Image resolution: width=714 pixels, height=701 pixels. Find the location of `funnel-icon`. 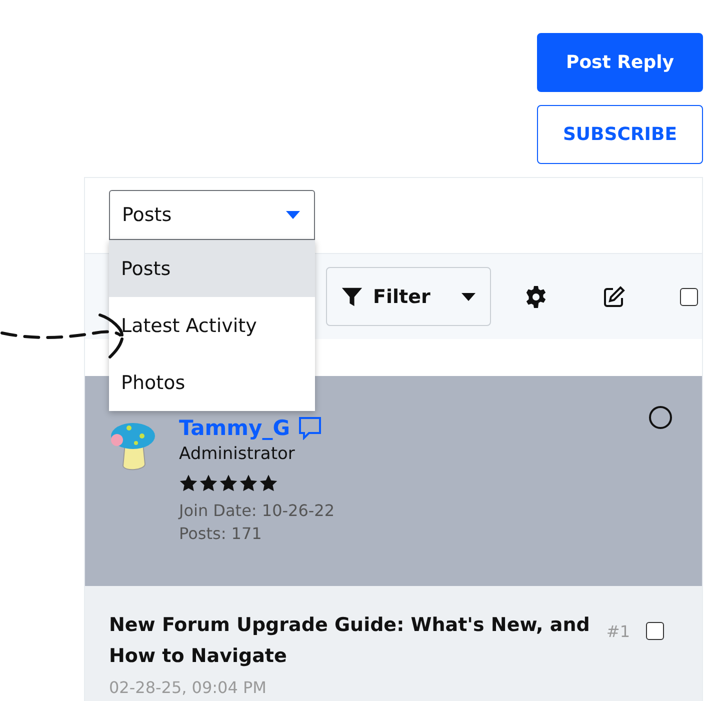

funnel-icon is located at coordinates (352, 297).